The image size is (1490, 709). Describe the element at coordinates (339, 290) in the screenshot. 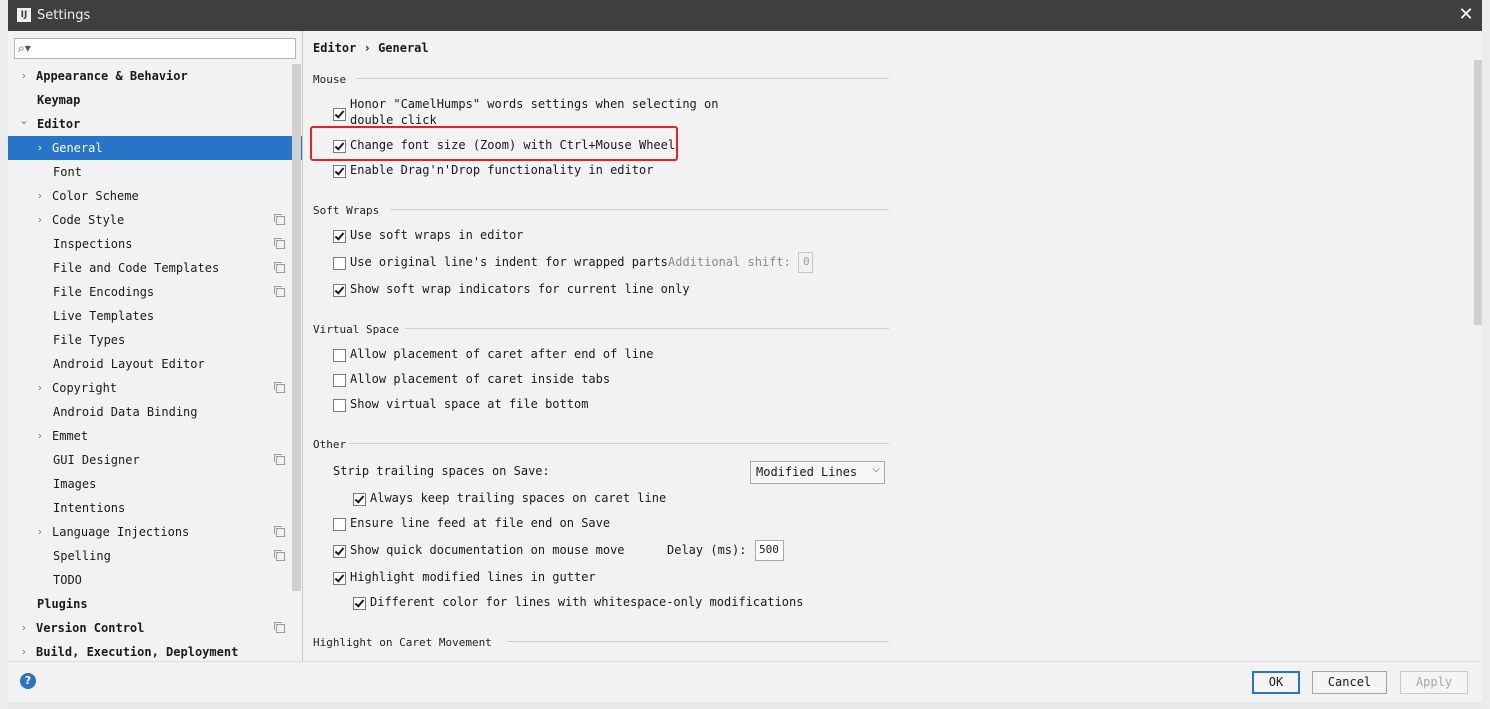

I see `soft-wrap-indicators-checkbox` at that location.